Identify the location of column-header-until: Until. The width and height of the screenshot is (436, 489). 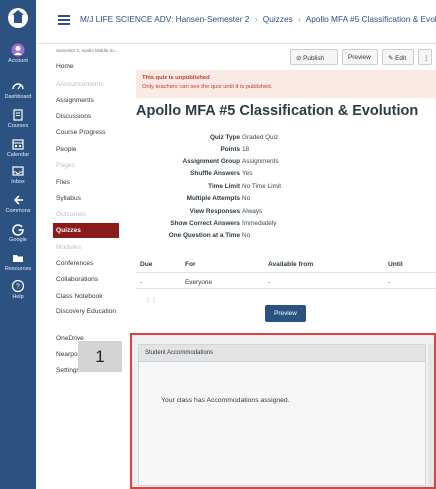
(395, 264).